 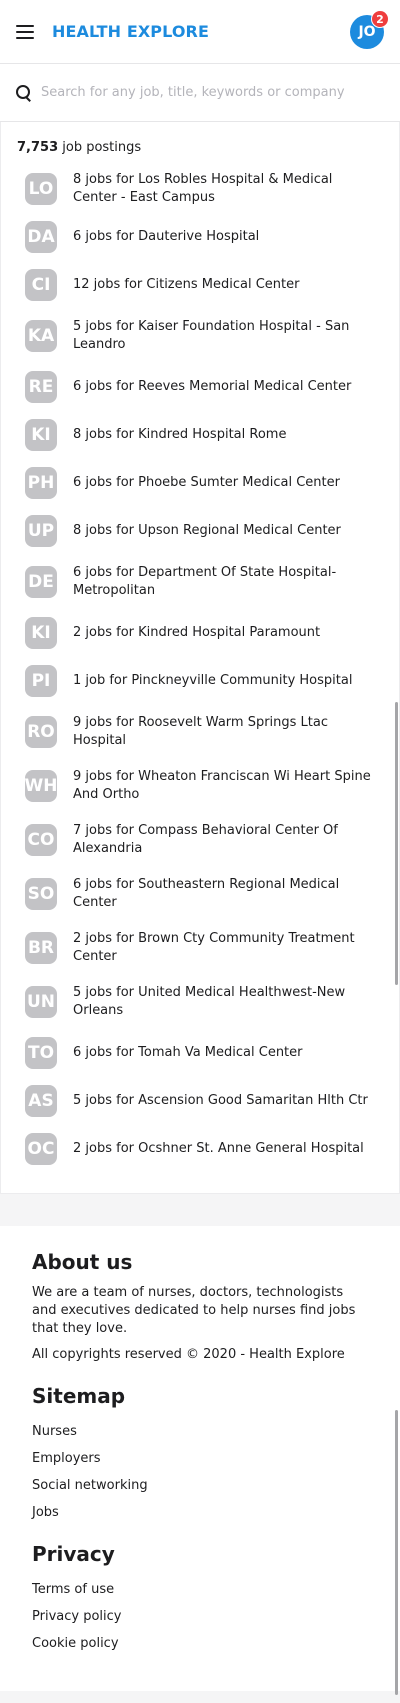 I want to click on page-scrollbar, so click(x=396, y=1552).